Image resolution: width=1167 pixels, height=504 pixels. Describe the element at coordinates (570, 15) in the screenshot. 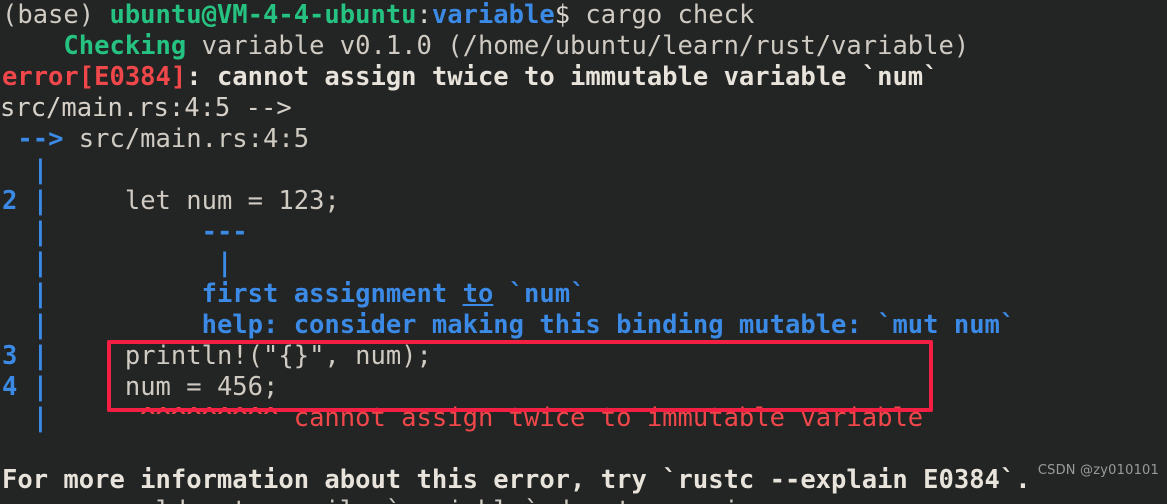

I see `prompt-sigil: $` at that location.